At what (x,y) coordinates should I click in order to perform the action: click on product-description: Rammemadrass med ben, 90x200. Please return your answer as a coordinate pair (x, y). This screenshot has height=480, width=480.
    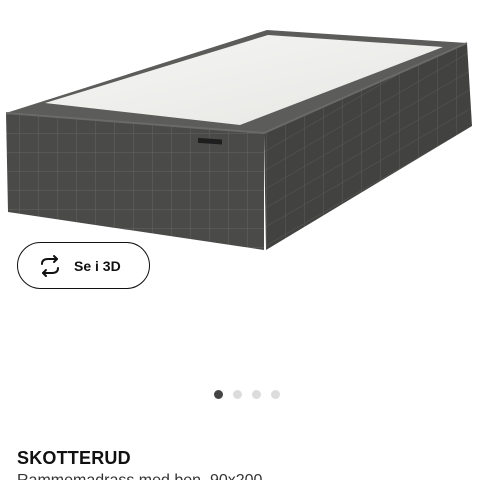
    Looking at the image, I should click on (139, 476).